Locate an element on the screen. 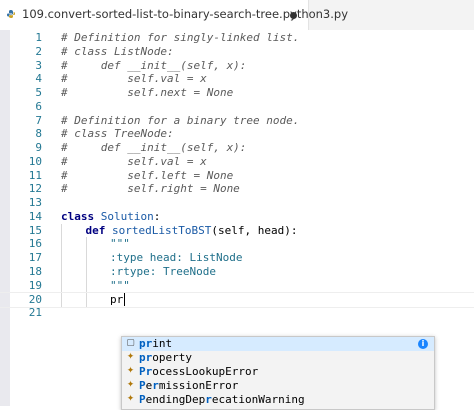 The width and height of the screenshot is (474, 410). code-text: # class ListNode: is located at coordinates (117, 51).